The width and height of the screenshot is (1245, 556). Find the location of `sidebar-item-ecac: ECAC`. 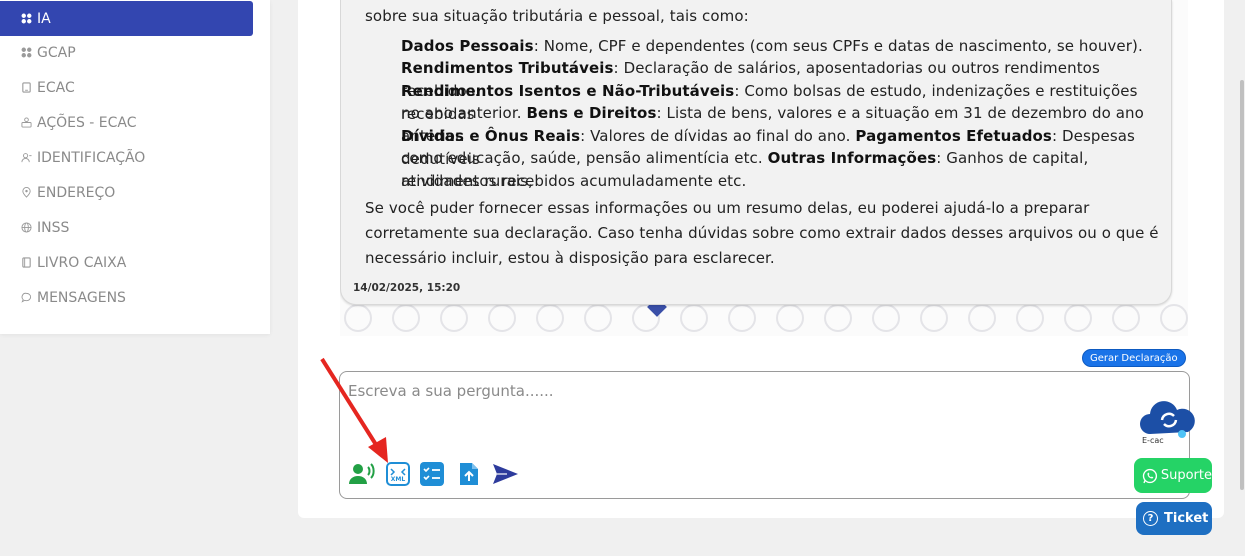

sidebar-item-ecac: ECAC is located at coordinates (126, 87).